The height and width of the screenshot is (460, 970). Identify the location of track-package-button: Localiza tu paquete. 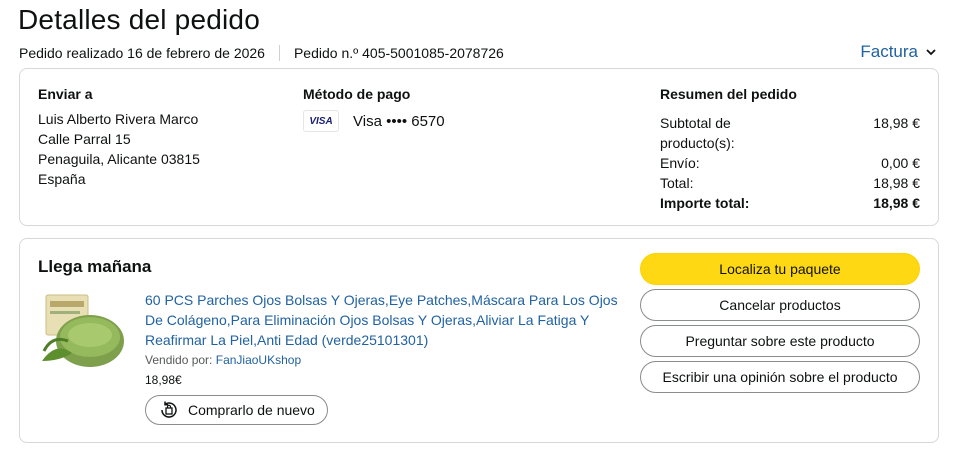
(780, 269).